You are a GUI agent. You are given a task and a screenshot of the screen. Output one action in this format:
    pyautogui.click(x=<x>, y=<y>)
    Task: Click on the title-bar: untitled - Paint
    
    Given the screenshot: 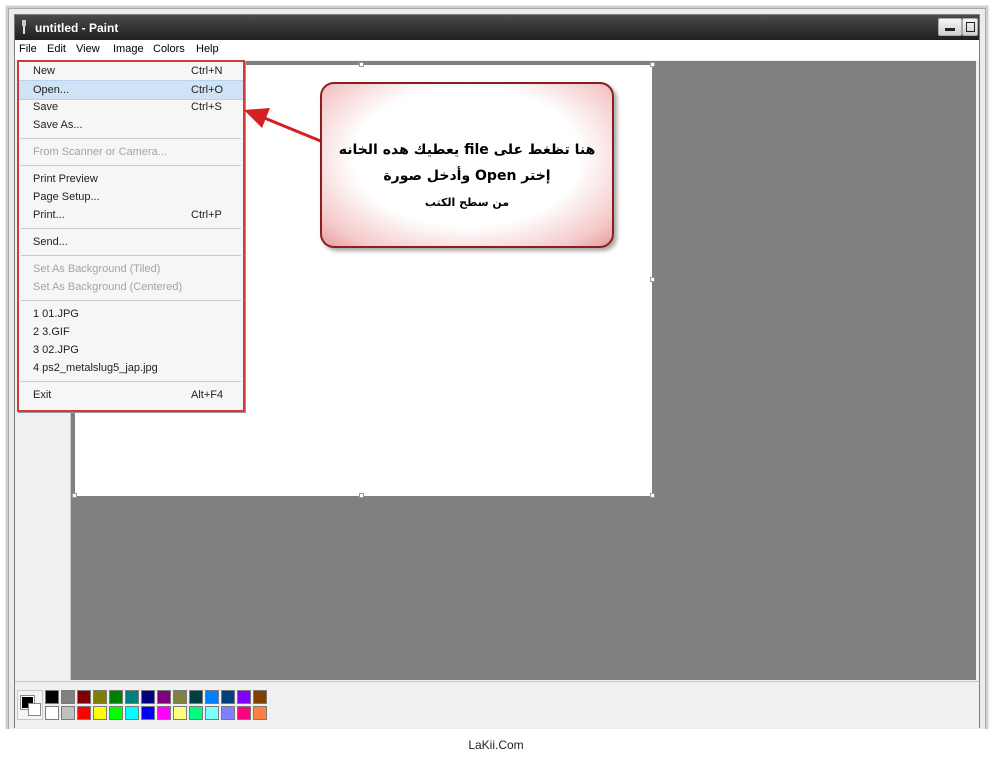 What is the action you would take?
    pyautogui.click(x=497, y=27)
    